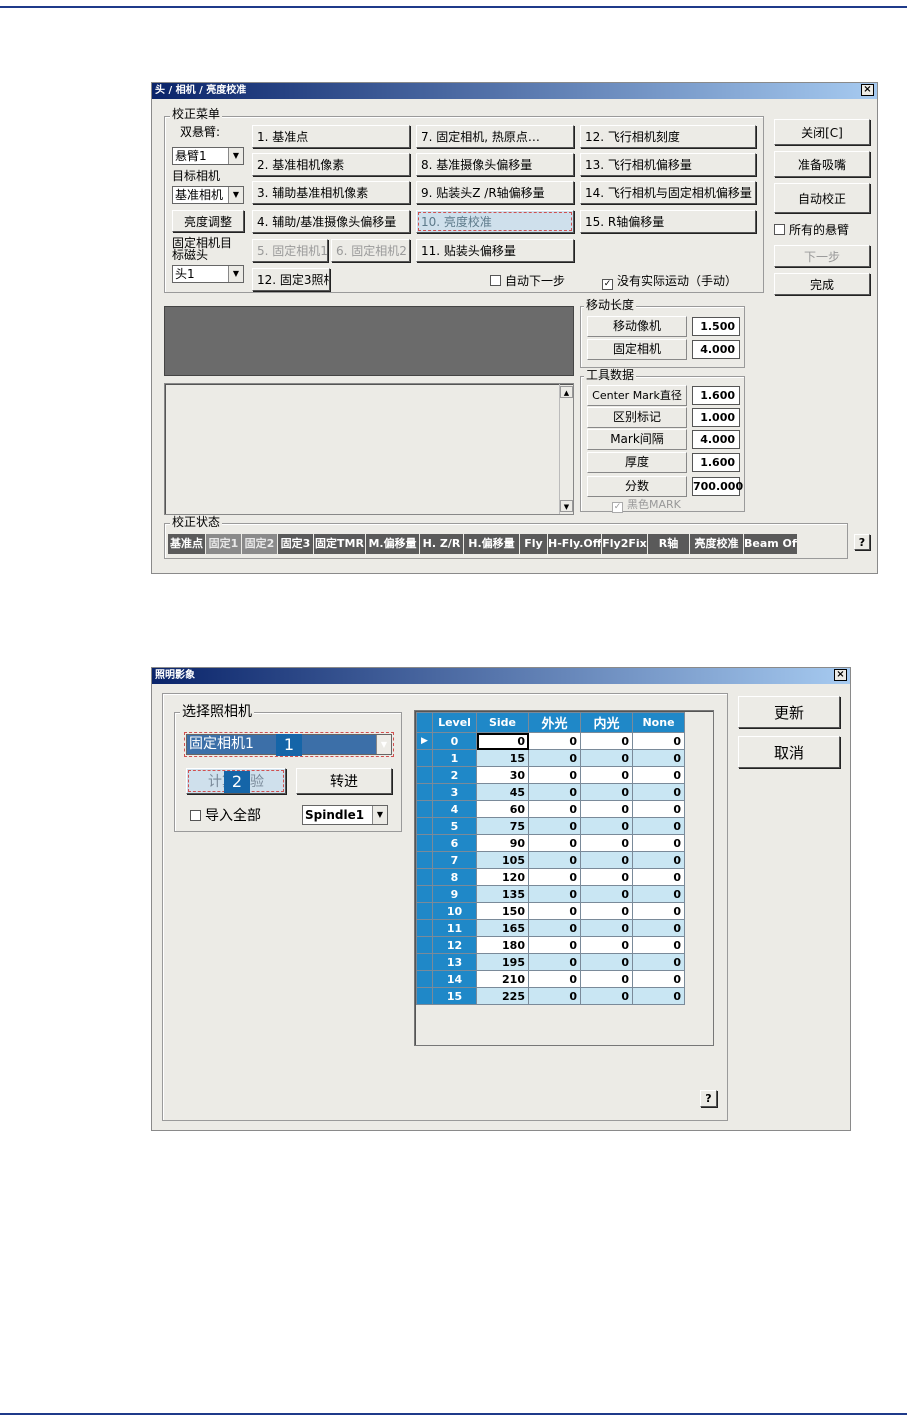  Describe the element at coordinates (717, 486) in the screenshot. I see `score-input: 700.000` at that location.